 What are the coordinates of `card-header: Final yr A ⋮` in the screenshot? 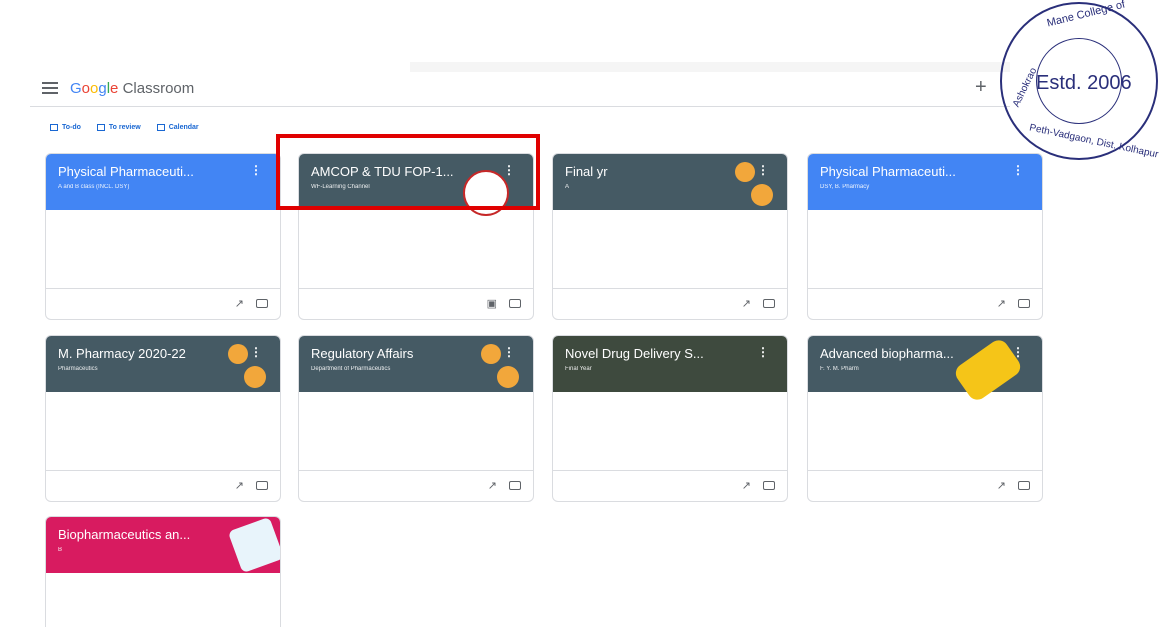 It's located at (670, 182).